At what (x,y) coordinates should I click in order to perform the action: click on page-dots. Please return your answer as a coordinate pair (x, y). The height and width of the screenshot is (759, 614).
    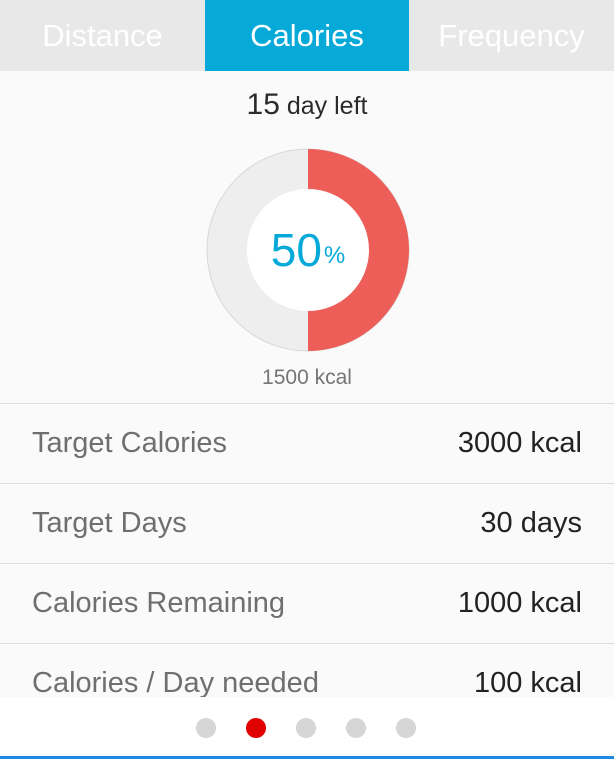
    Looking at the image, I should click on (306, 728).